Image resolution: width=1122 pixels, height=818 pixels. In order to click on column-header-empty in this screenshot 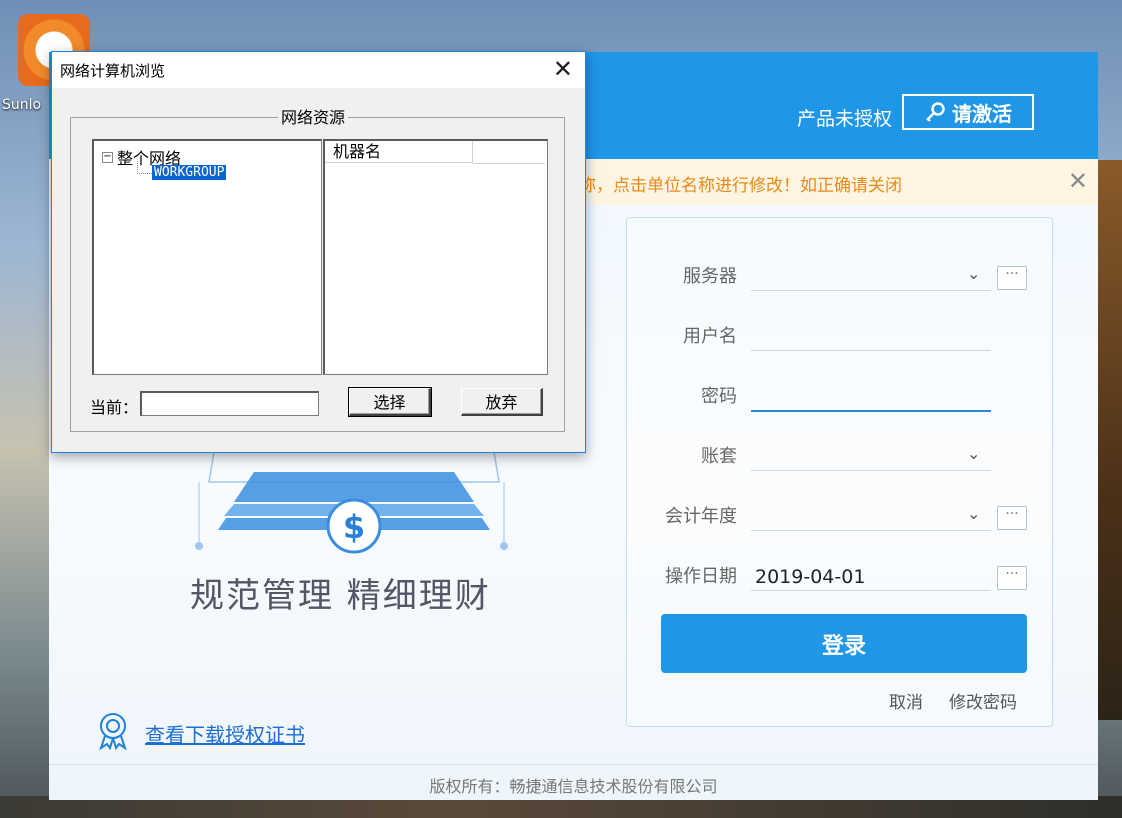, I will do `click(509, 152)`.